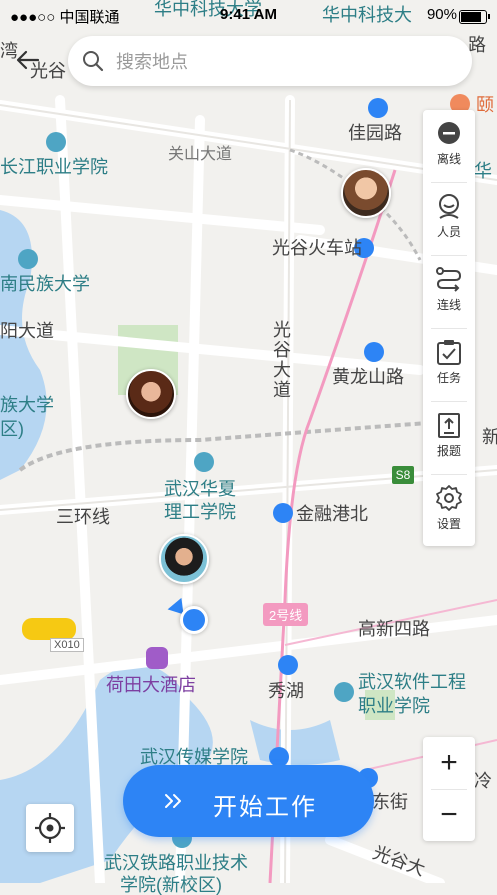 The height and width of the screenshot is (895, 497). What do you see at coordinates (200, 489) in the screenshot?
I see `map-label: 武汉华夏` at bounding box center [200, 489].